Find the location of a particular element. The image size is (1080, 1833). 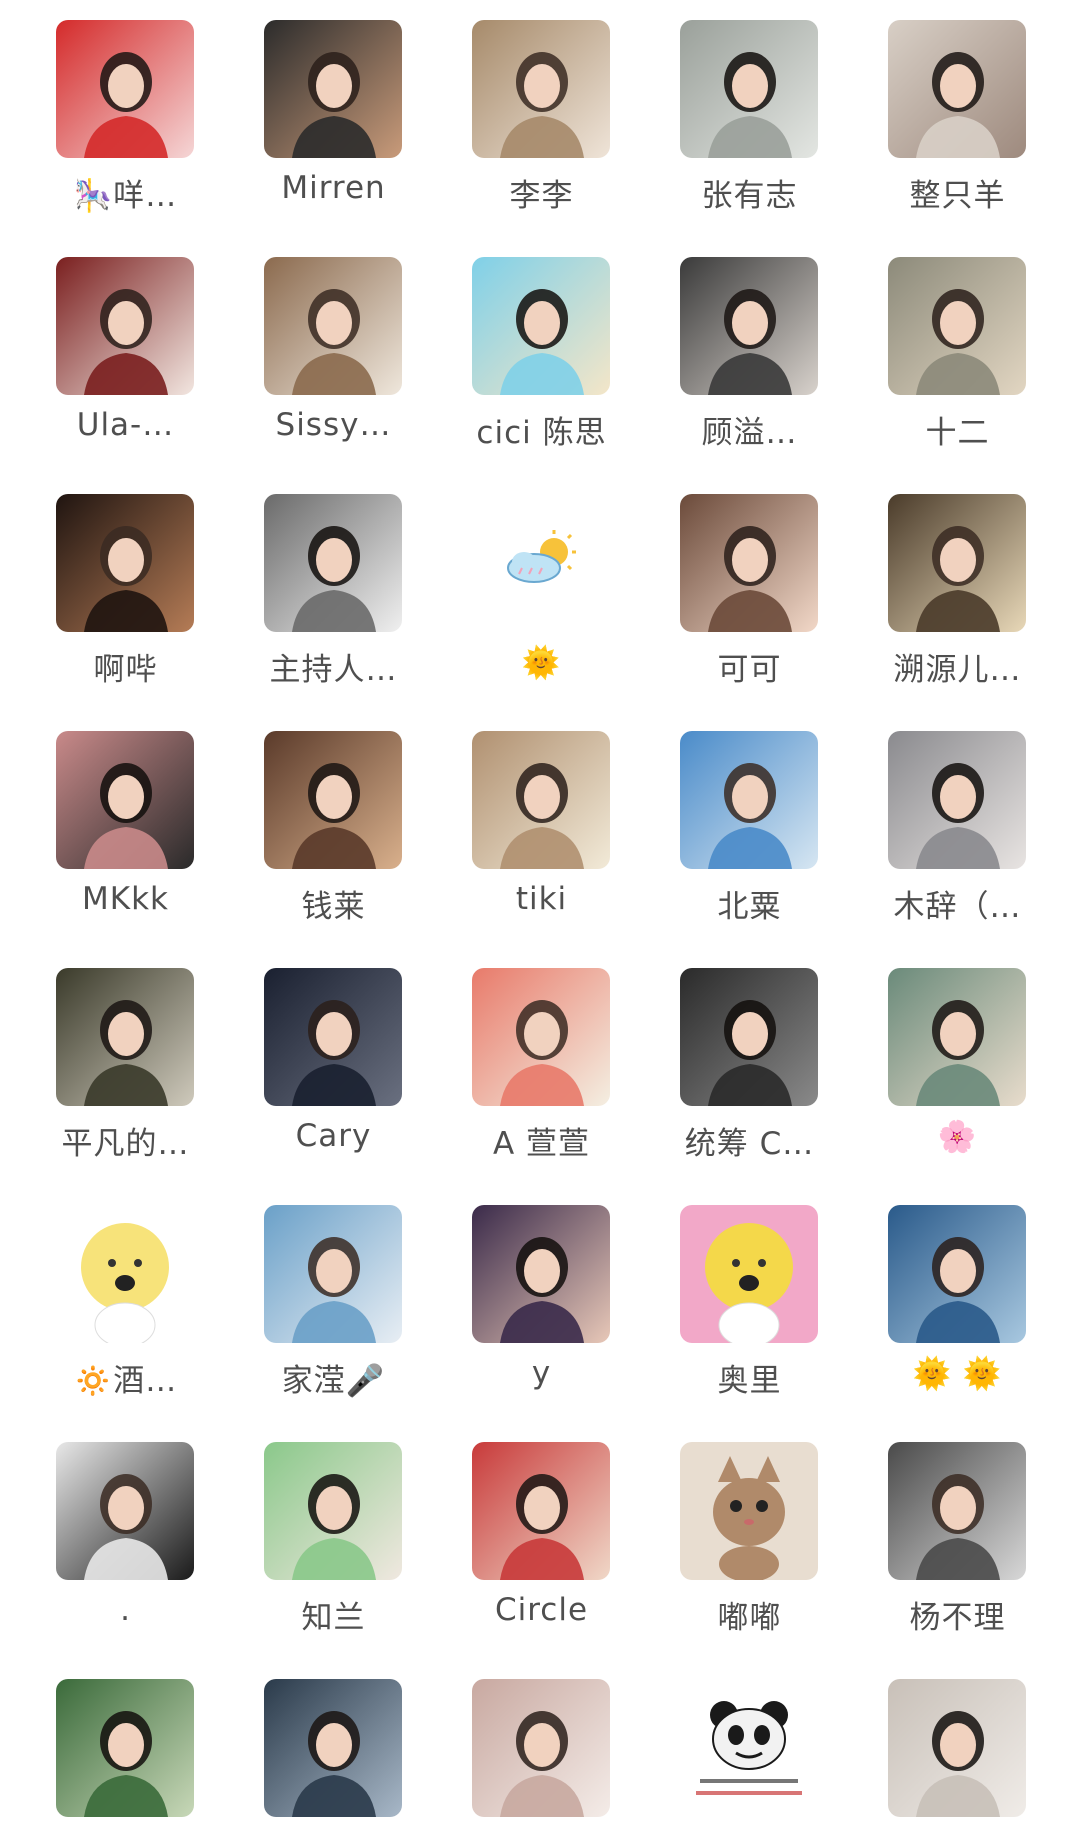

member-item: 杨不理 is located at coordinates (957, 1547).